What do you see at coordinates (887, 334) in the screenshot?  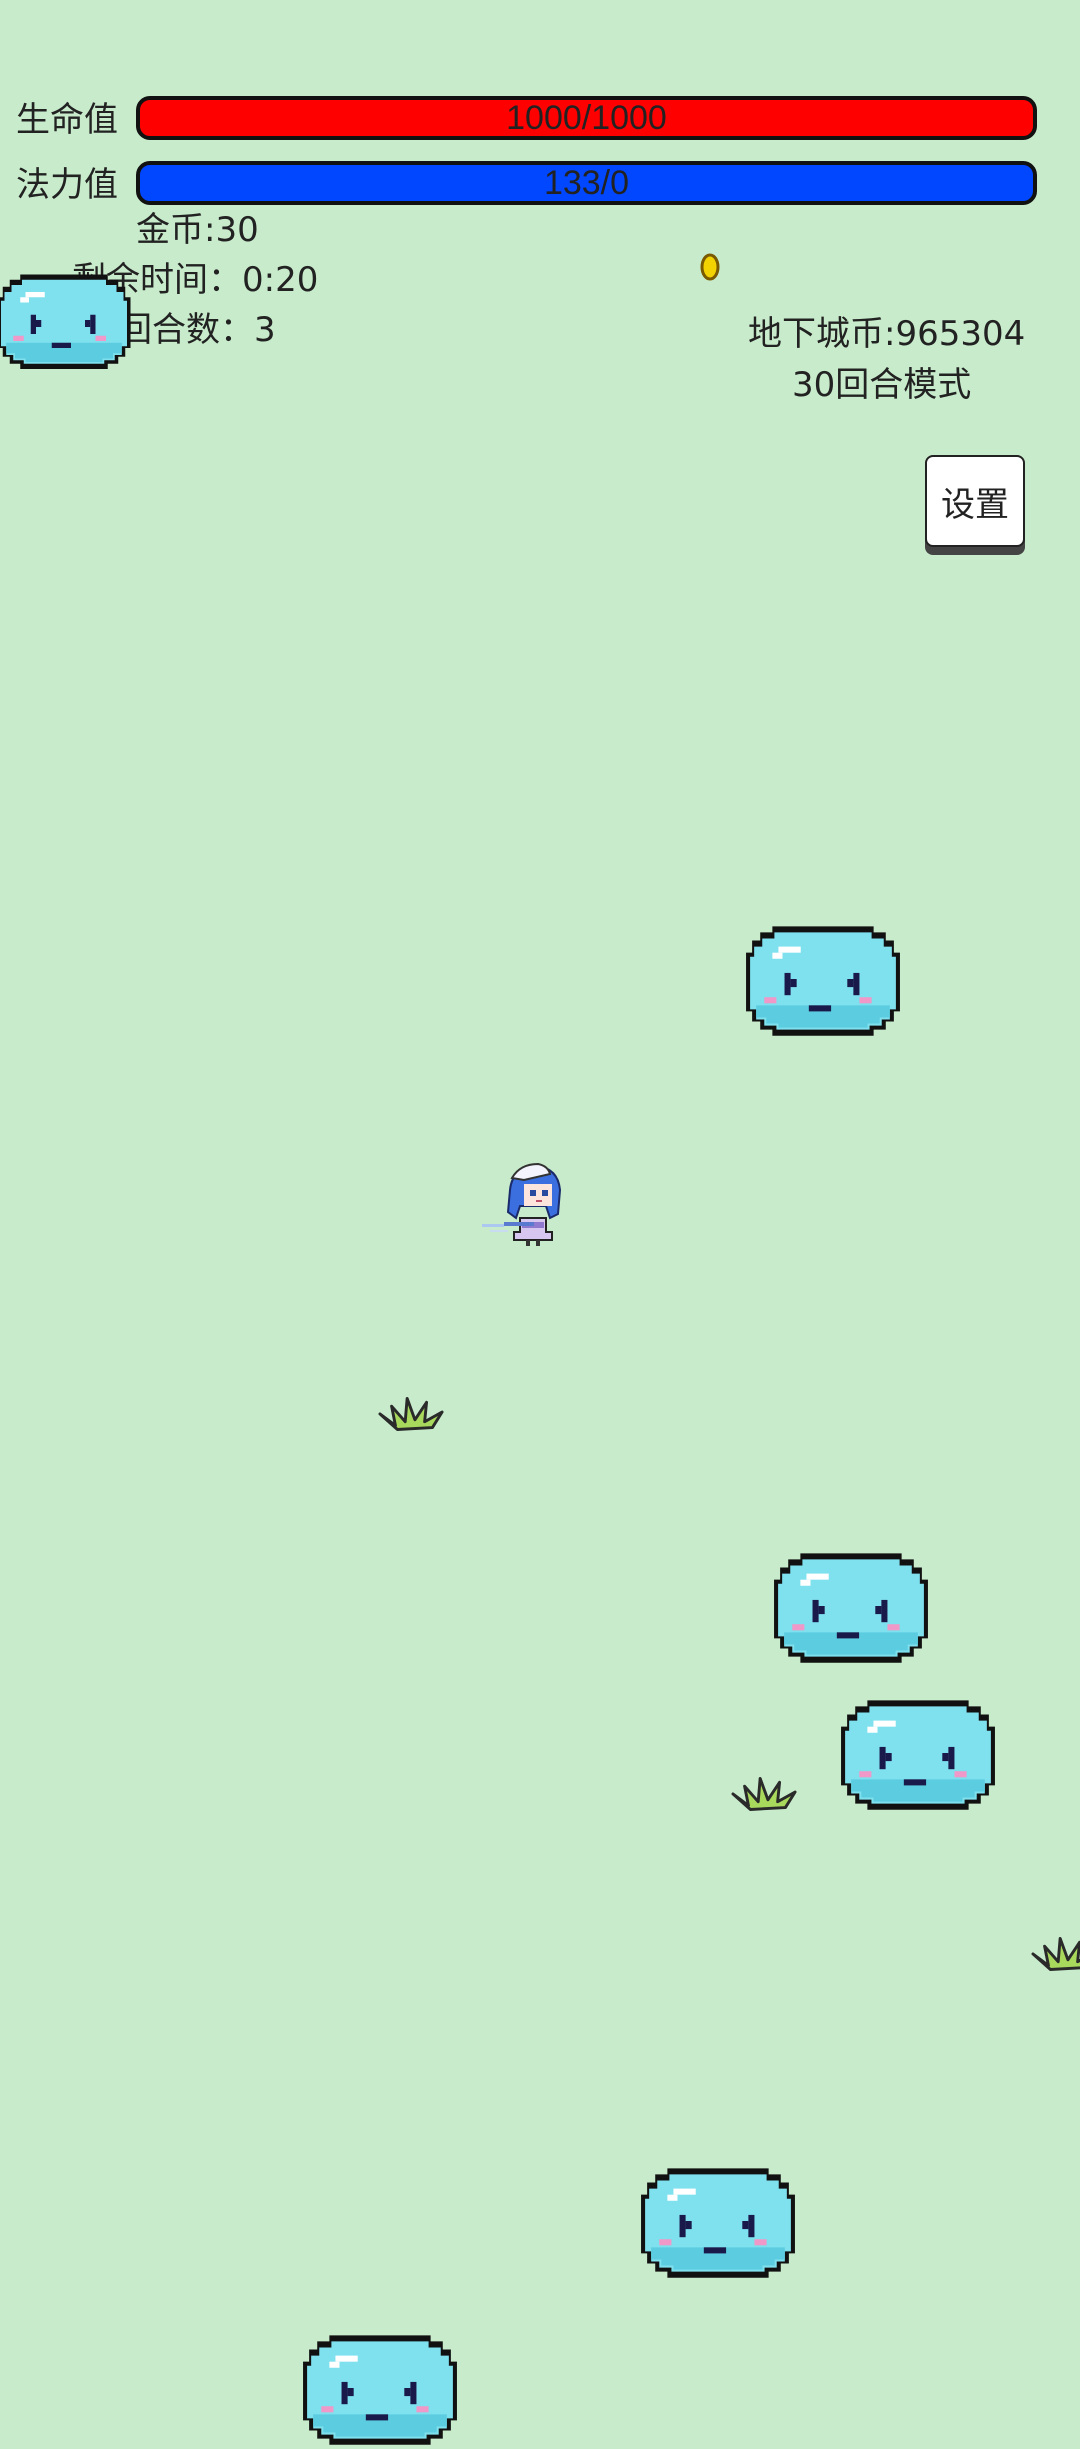 I see `dungeon-coins: 地下城币:965304` at bounding box center [887, 334].